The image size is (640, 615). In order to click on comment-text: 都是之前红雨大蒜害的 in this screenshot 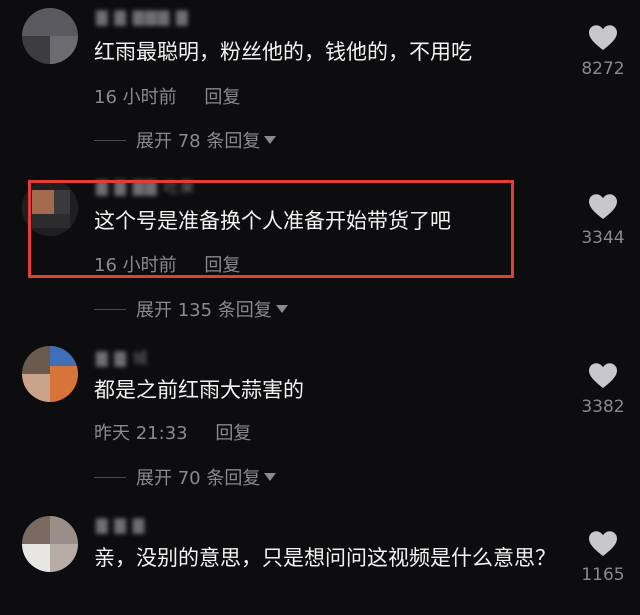, I will do `click(199, 390)`.